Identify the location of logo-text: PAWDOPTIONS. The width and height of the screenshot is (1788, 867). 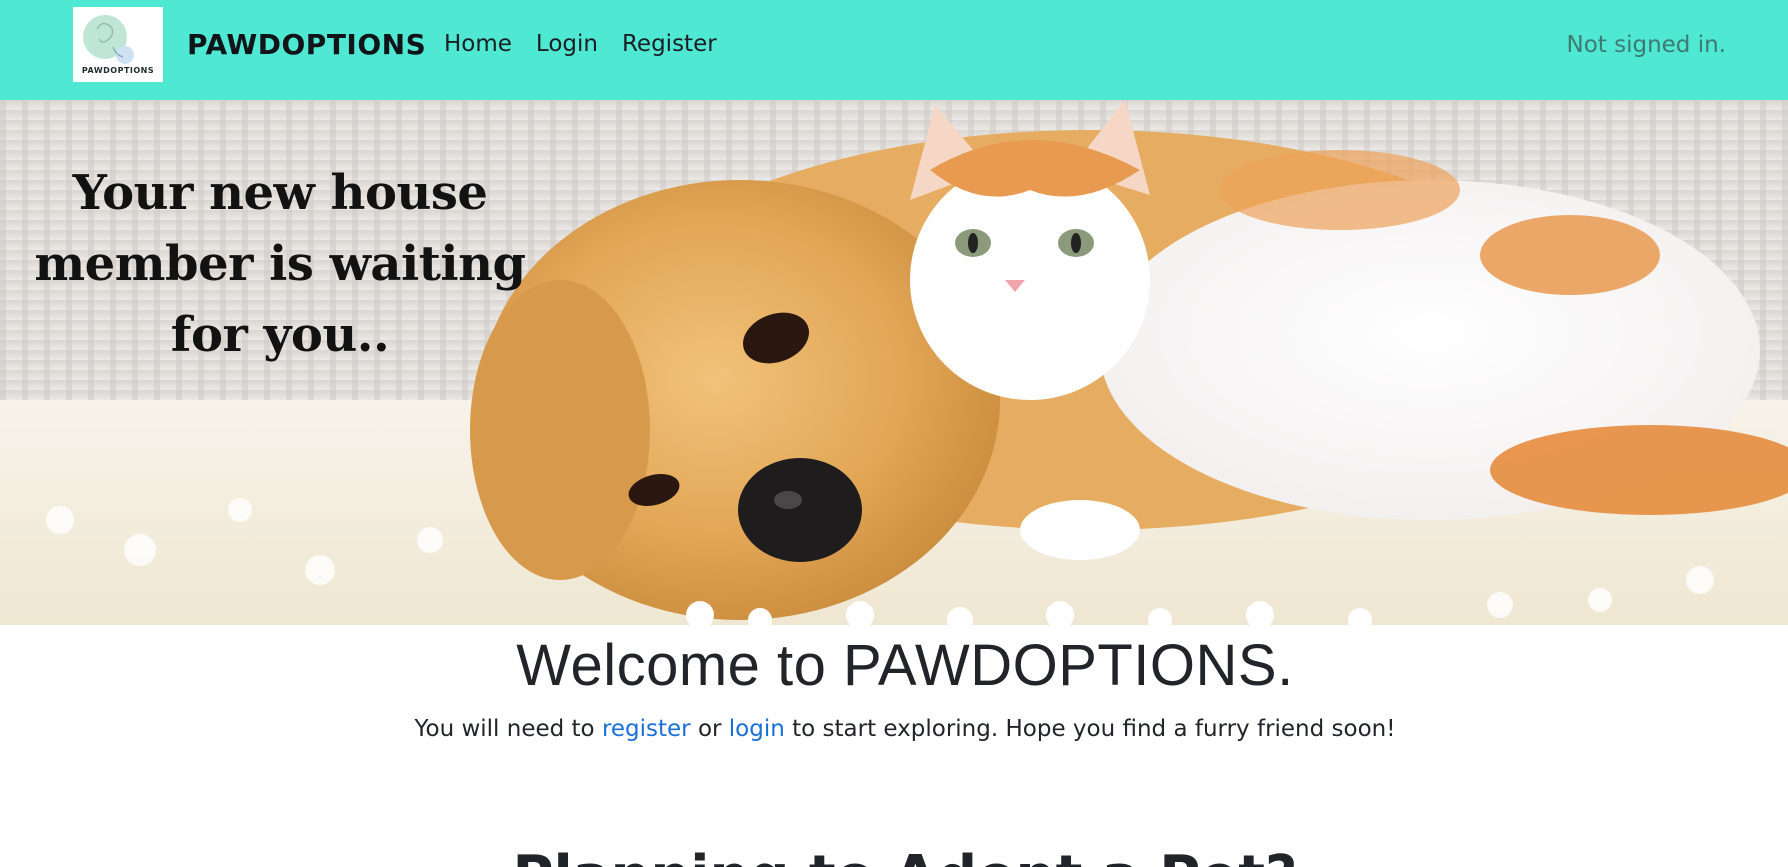
(118, 70).